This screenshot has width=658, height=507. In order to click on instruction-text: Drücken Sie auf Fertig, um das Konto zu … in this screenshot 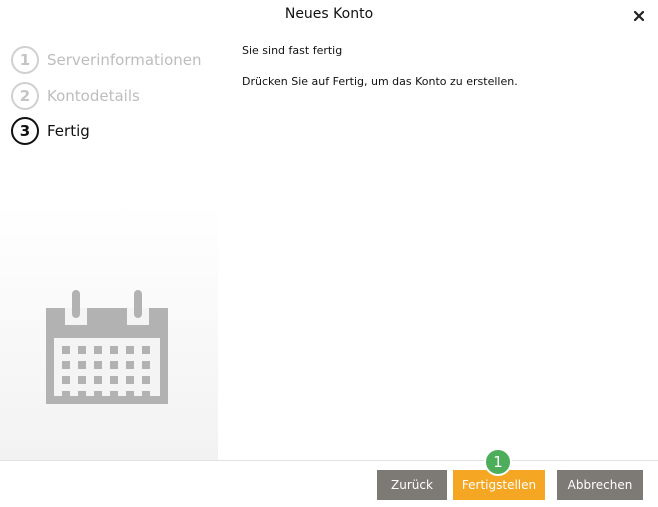, I will do `click(380, 81)`.